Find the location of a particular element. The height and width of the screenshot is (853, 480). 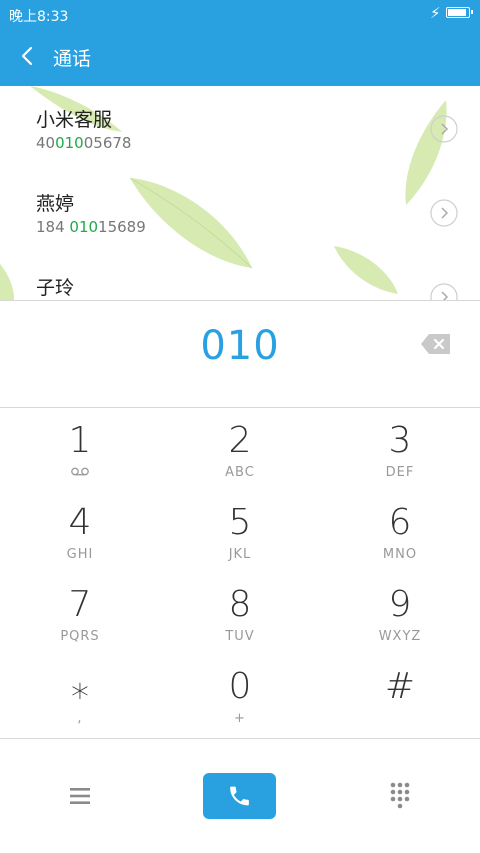

bottom-bar is located at coordinates (240, 795).